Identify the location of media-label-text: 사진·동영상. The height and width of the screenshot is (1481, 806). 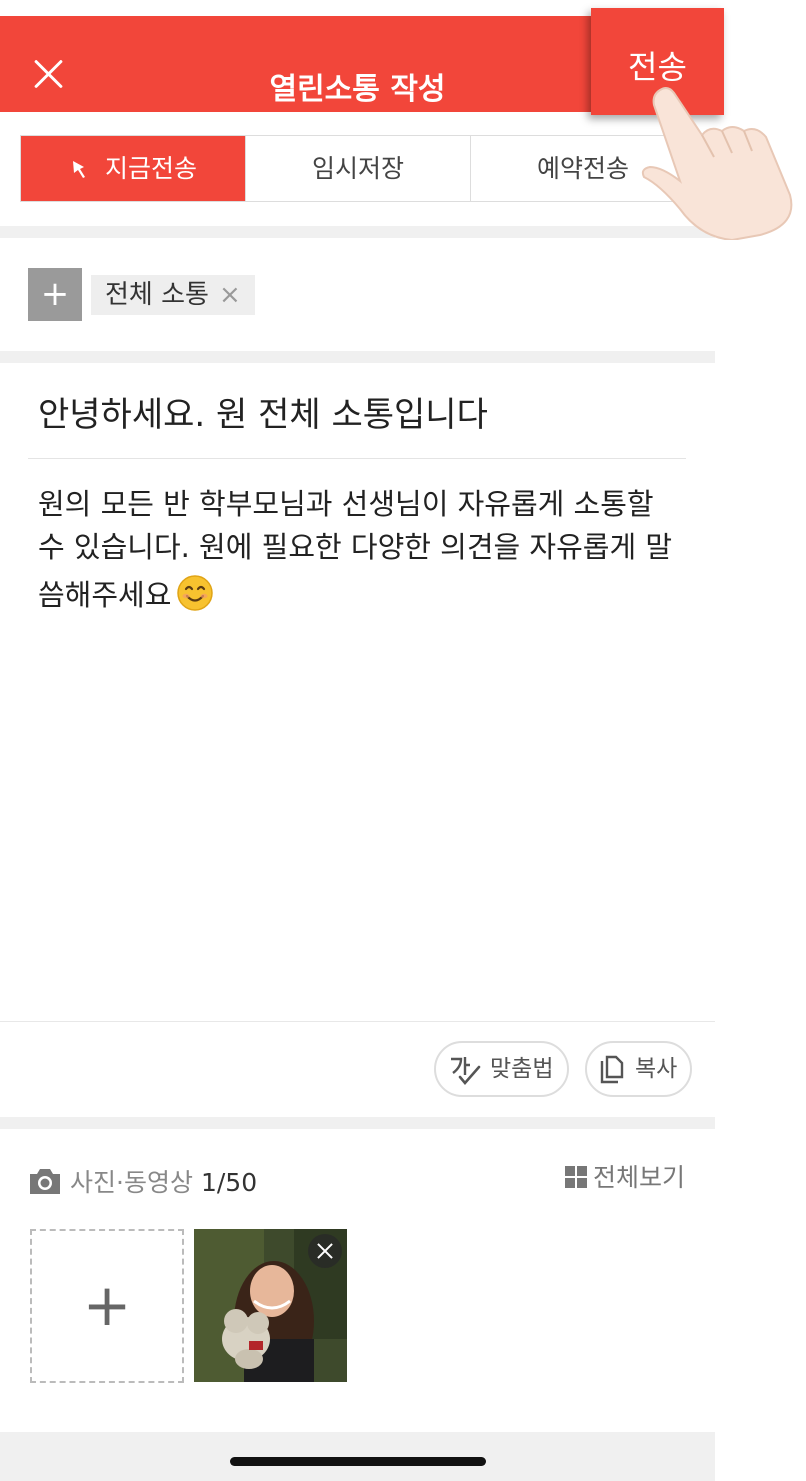
(131, 1182).